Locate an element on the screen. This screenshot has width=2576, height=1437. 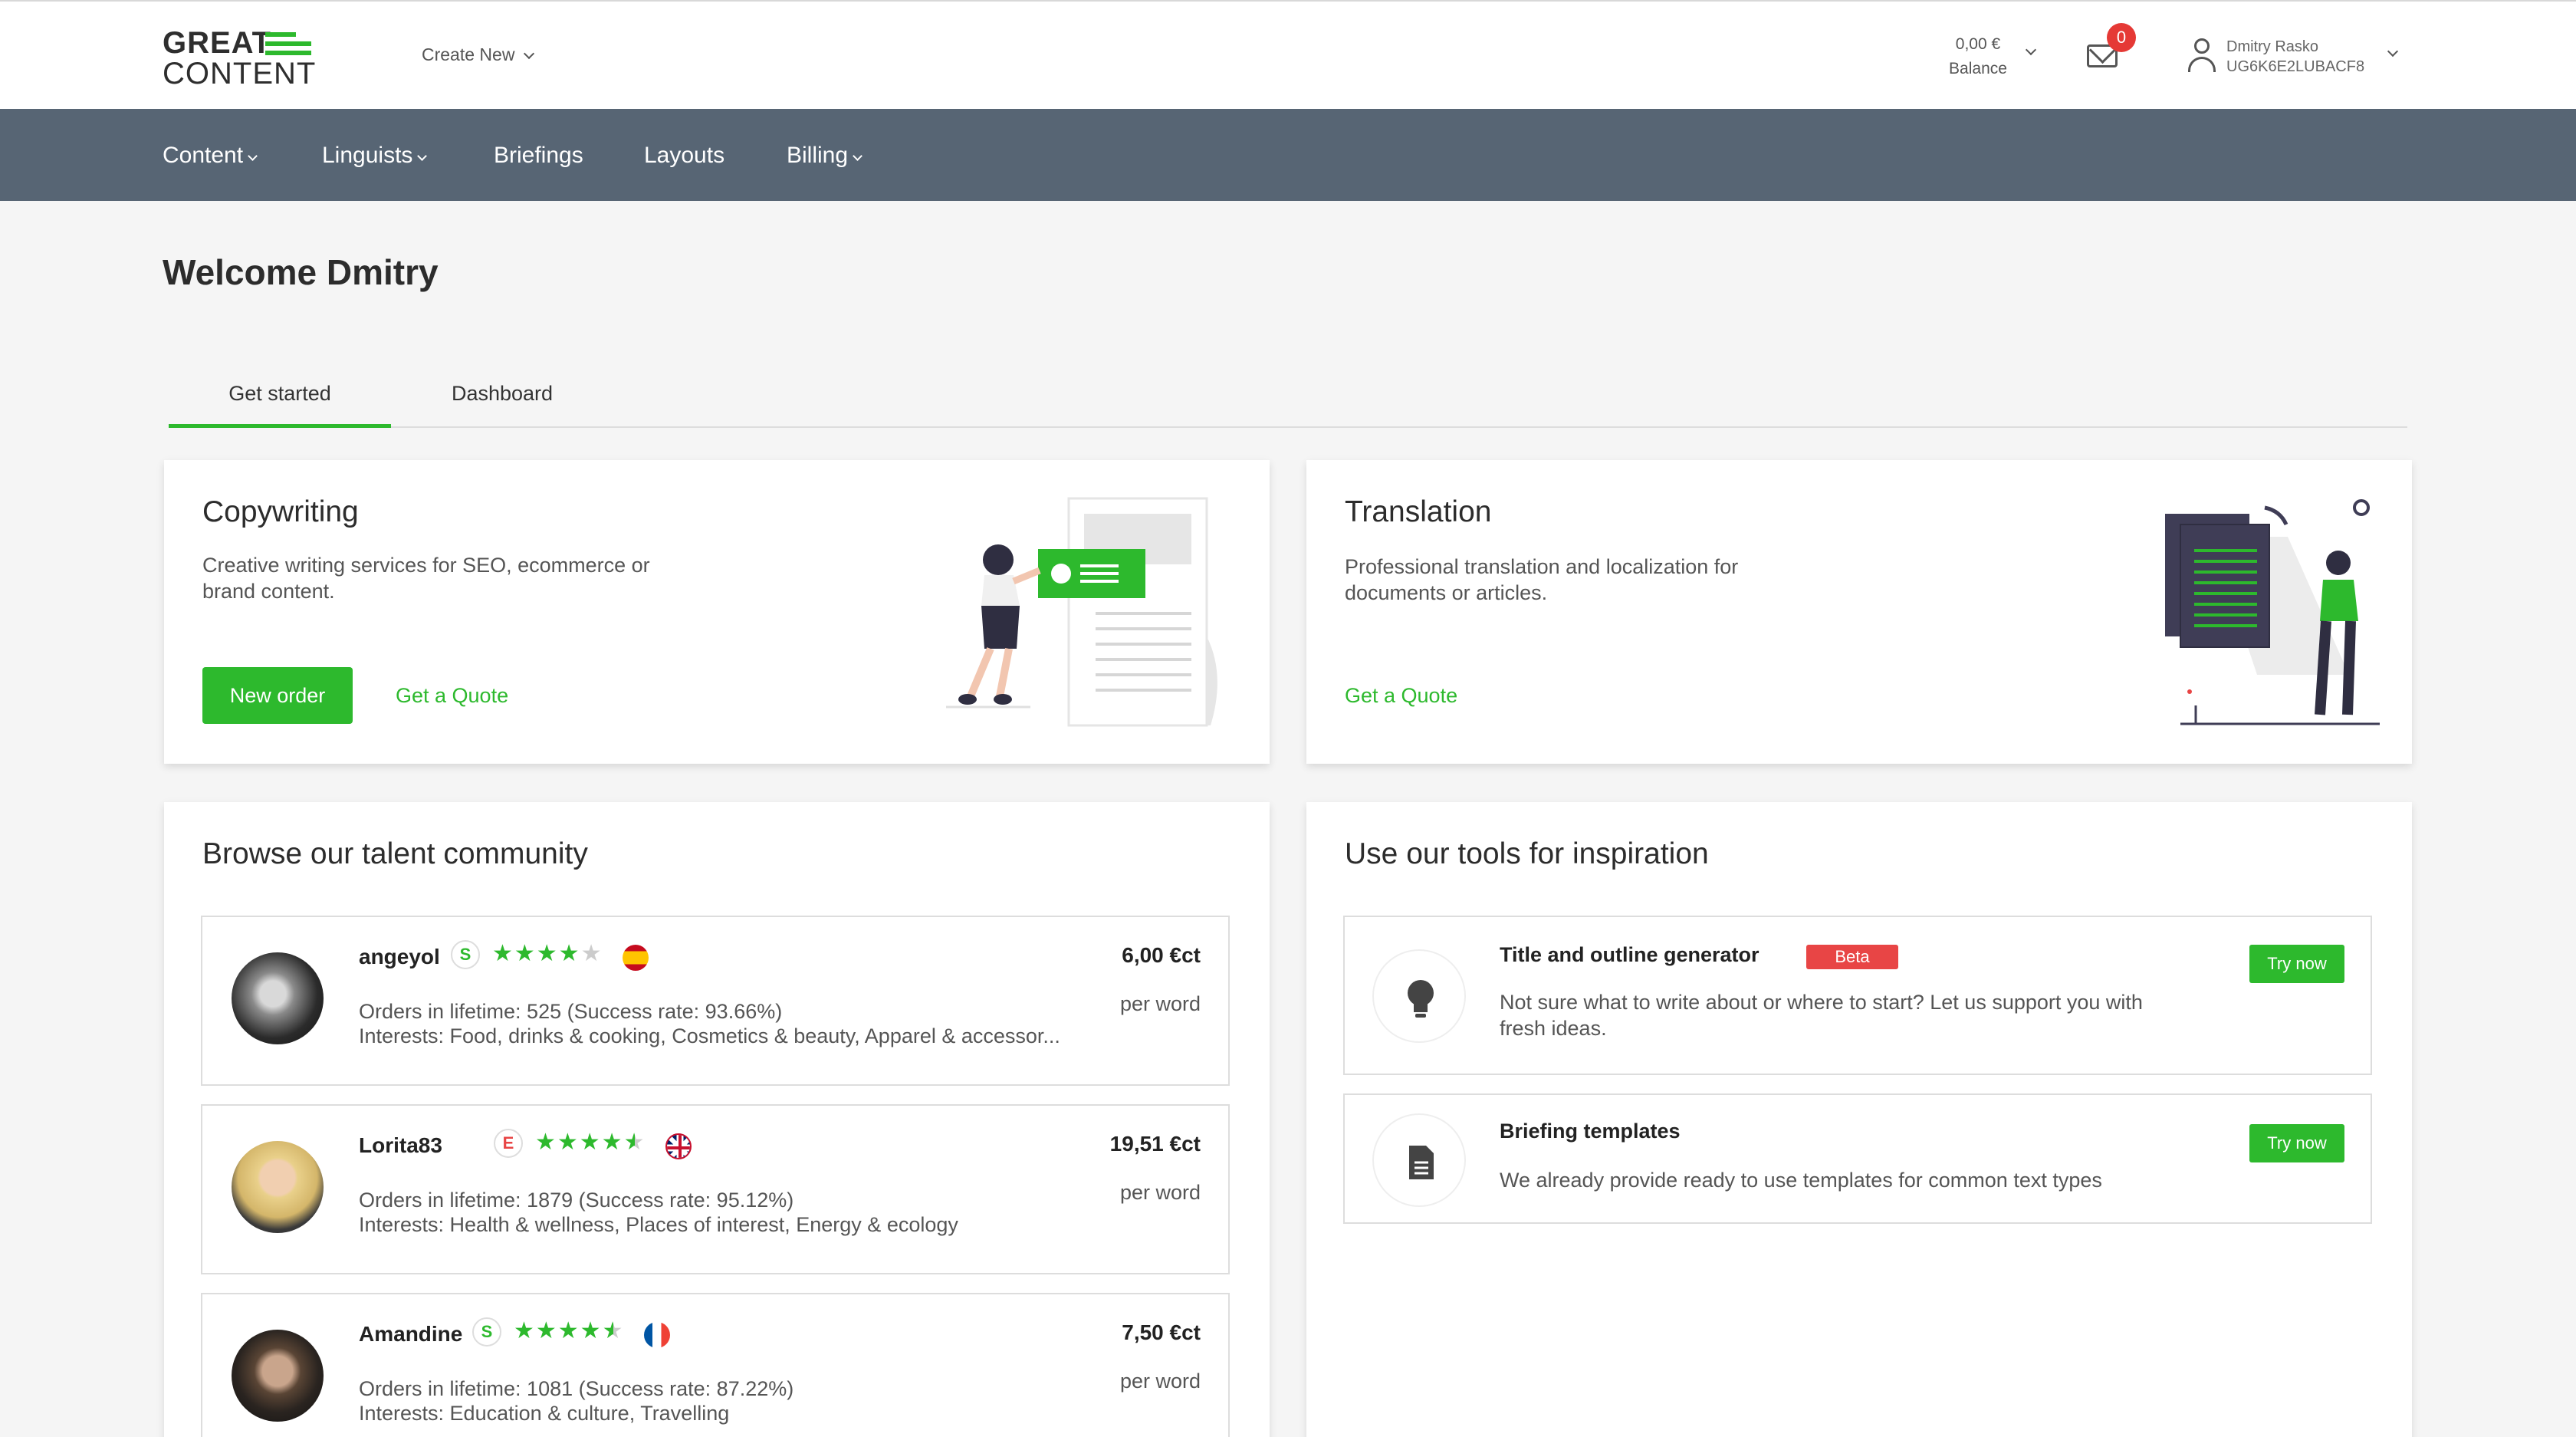
user-menu: Dmitry Rasko UG6K6E2LUBACF8 is located at coordinates (2295, 57).